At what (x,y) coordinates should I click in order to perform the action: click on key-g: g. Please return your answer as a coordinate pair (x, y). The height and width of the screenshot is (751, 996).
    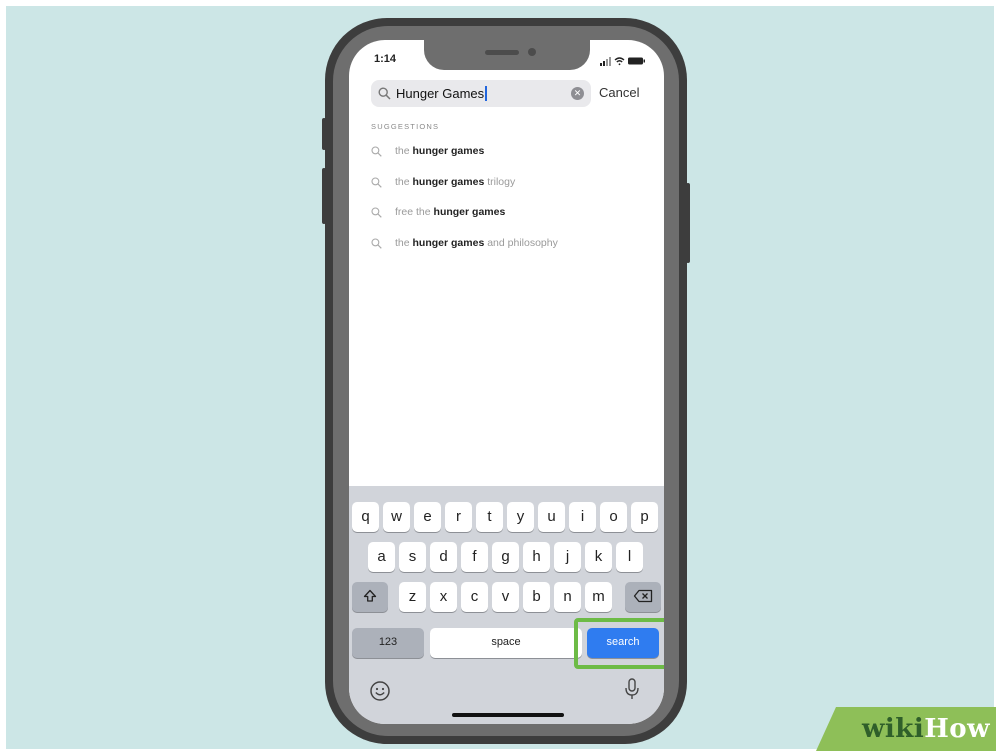
    Looking at the image, I should click on (505, 557).